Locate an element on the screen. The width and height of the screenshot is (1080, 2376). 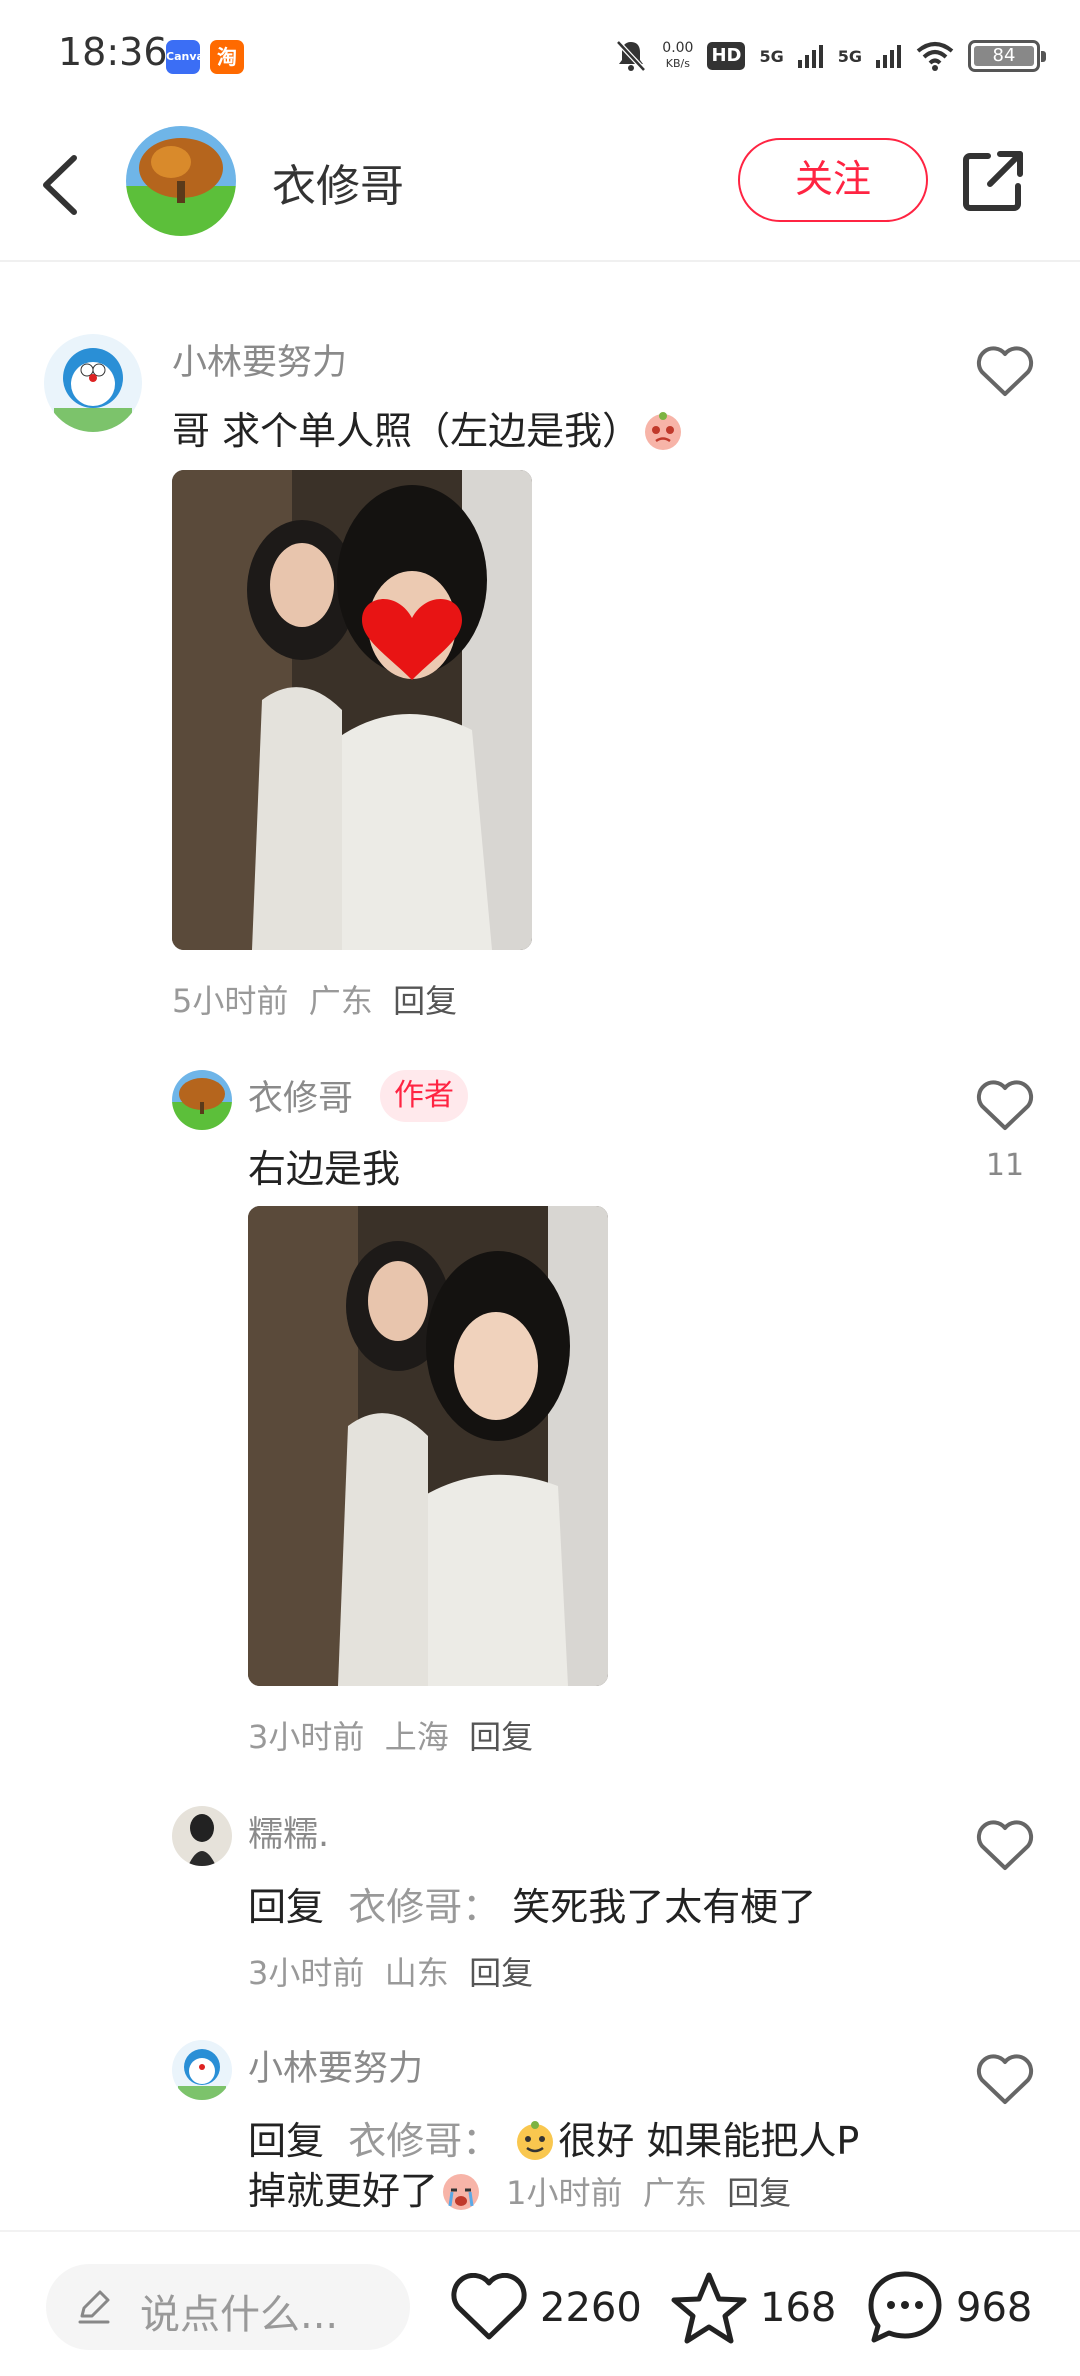
reply-location: 山东 is located at coordinates (416, 1973).